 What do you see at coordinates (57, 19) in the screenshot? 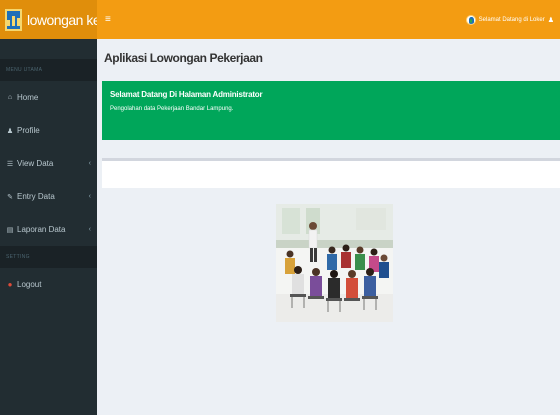
I see `brand-logo: lowongan kerja` at bounding box center [57, 19].